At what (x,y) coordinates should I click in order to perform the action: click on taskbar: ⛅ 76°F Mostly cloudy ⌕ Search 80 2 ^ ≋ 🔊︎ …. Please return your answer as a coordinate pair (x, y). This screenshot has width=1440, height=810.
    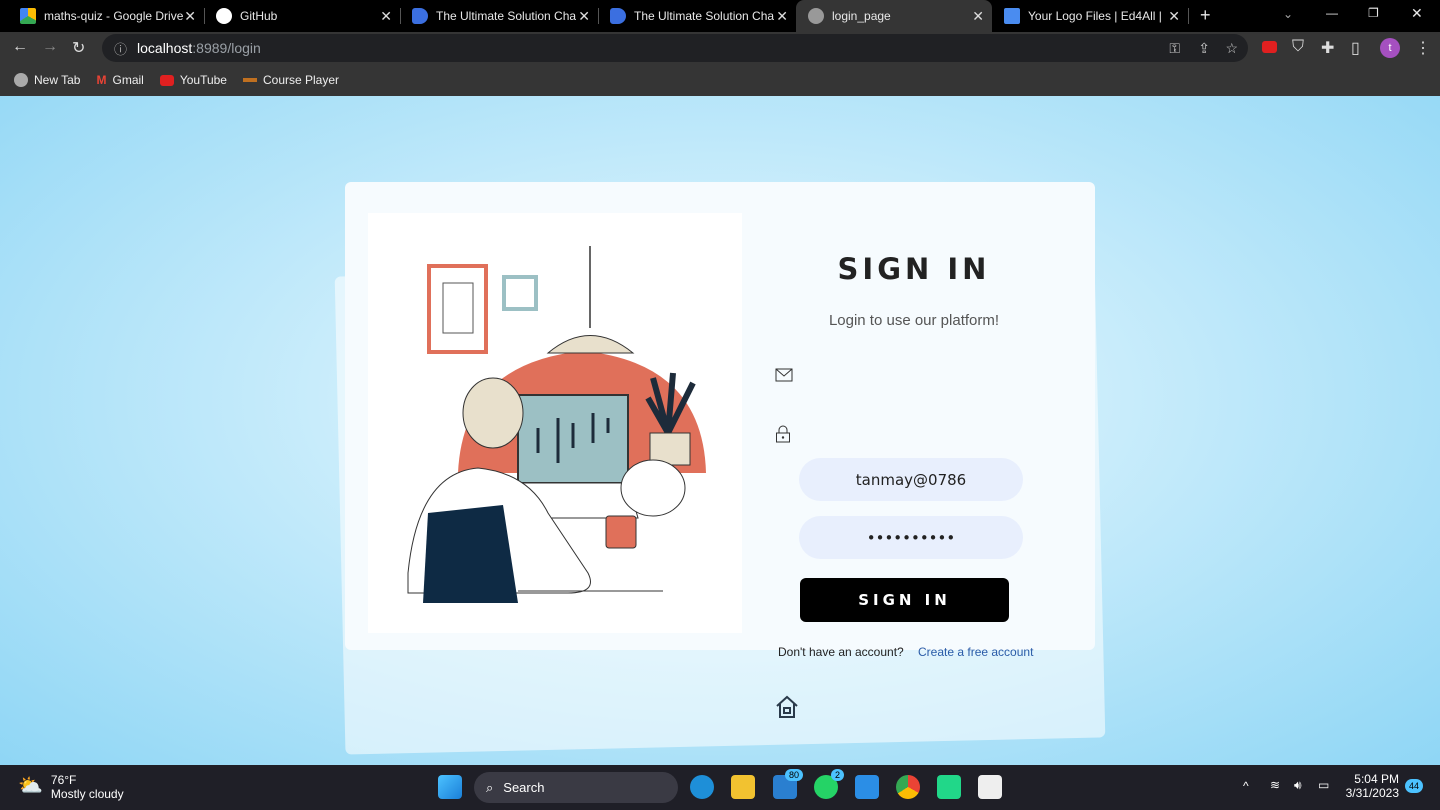
    Looking at the image, I should click on (720, 787).